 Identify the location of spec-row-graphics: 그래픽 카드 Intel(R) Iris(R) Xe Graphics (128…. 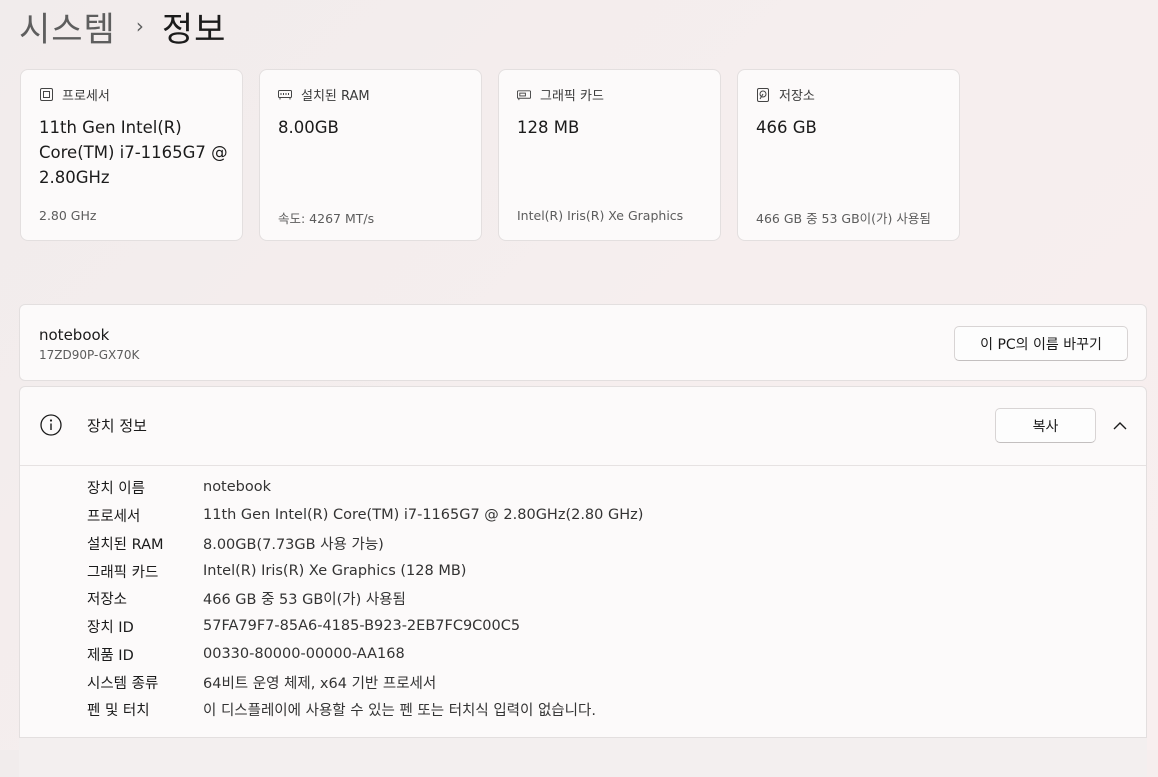
(276, 571).